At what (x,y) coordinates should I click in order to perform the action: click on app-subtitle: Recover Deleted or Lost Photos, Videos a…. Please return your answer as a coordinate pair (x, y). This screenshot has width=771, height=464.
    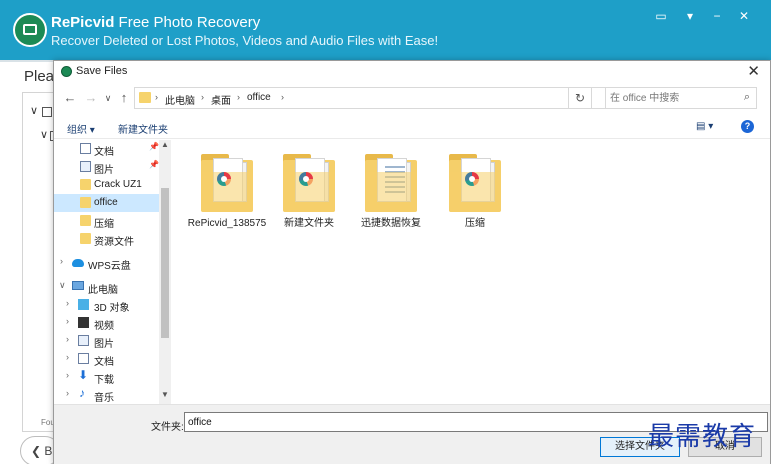
    Looking at the image, I should click on (245, 40).